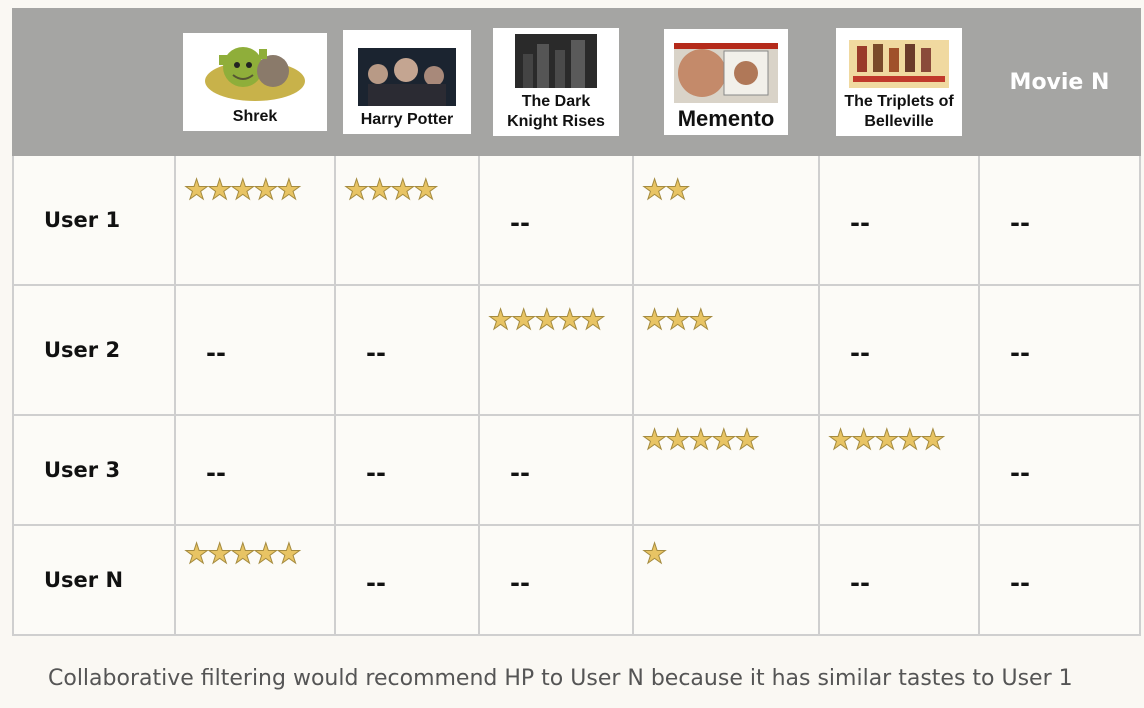 The image size is (1144, 708). What do you see at coordinates (726, 118) in the screenshot?
I see `movie-title: Memento` at bounding box center [726, 118].